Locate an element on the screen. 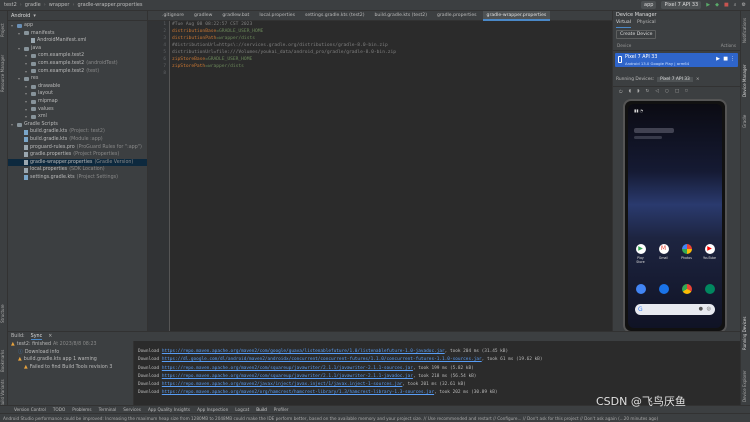 Image resolution: width=750 pixels, height=422 pixels. structure-tab: Structure is located at coordinates (4, 314).